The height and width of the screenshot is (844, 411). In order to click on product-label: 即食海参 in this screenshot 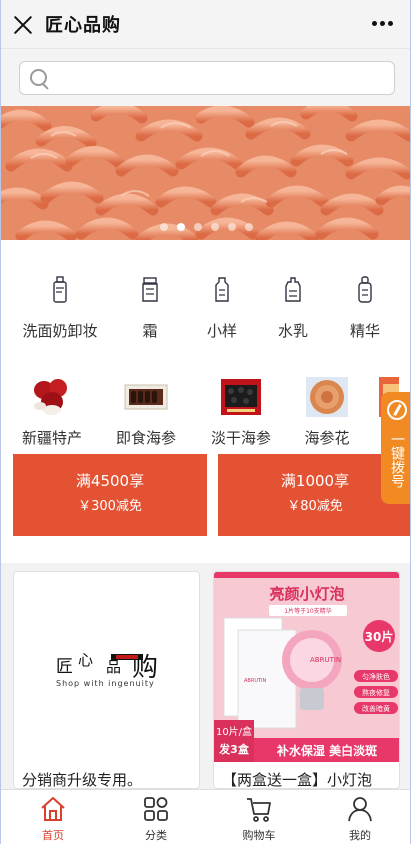, I will do `click(145, 438)`.